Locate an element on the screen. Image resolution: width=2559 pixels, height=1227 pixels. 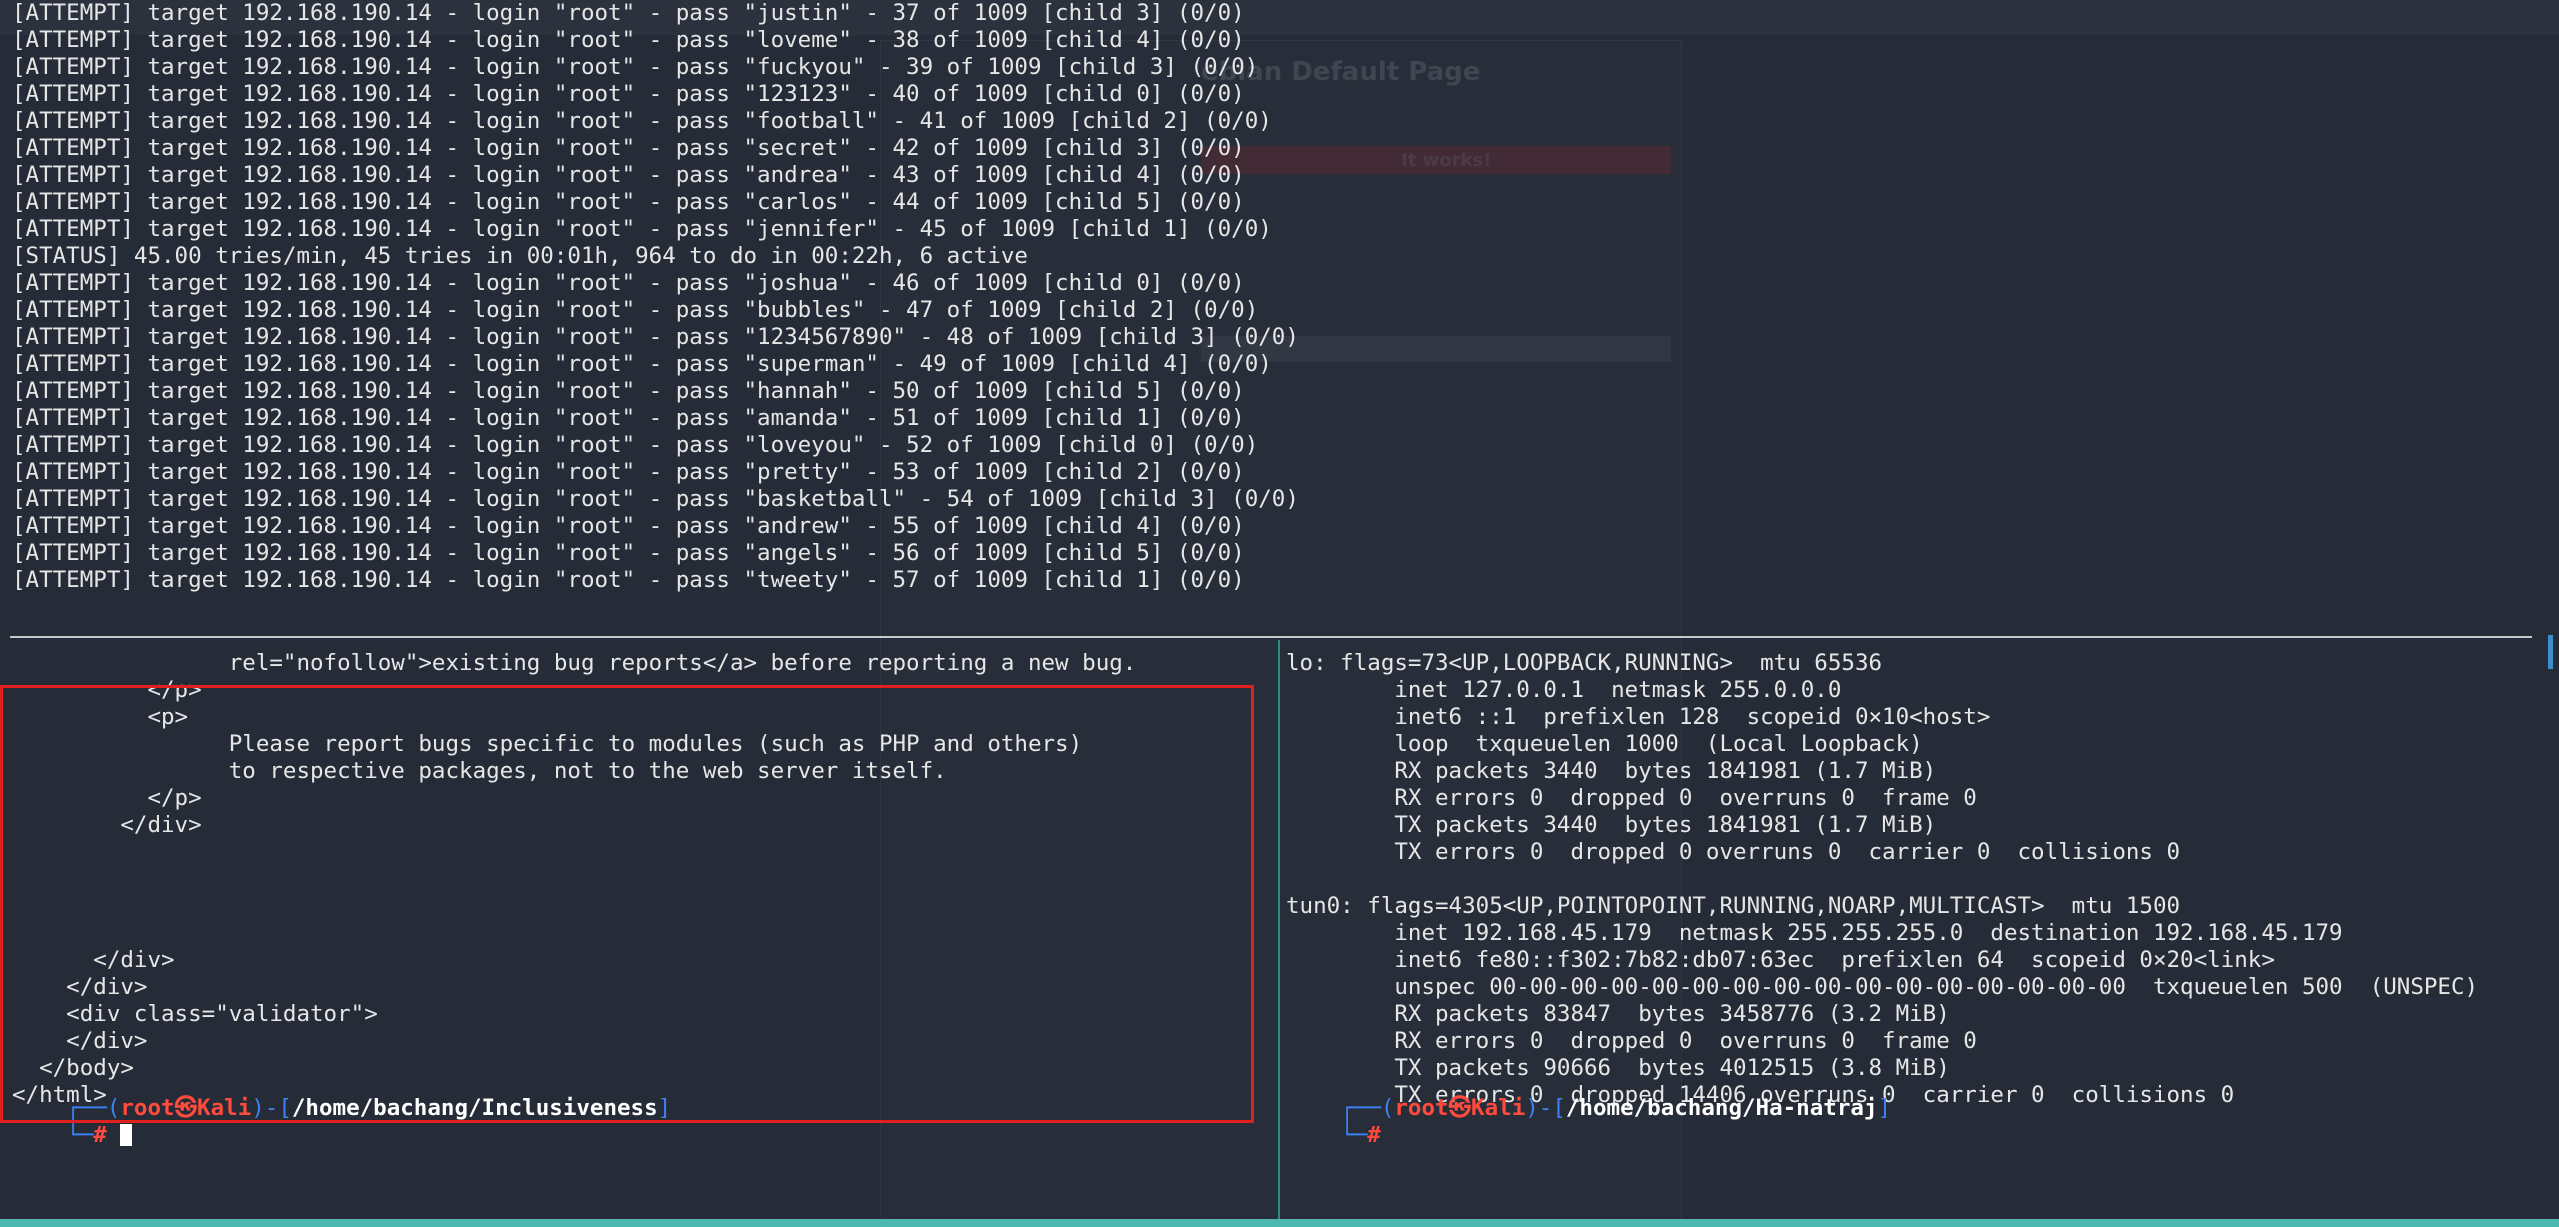
prompt-path: /home/bachang/Ha-natraj is located at coordinates (1721, 1108).